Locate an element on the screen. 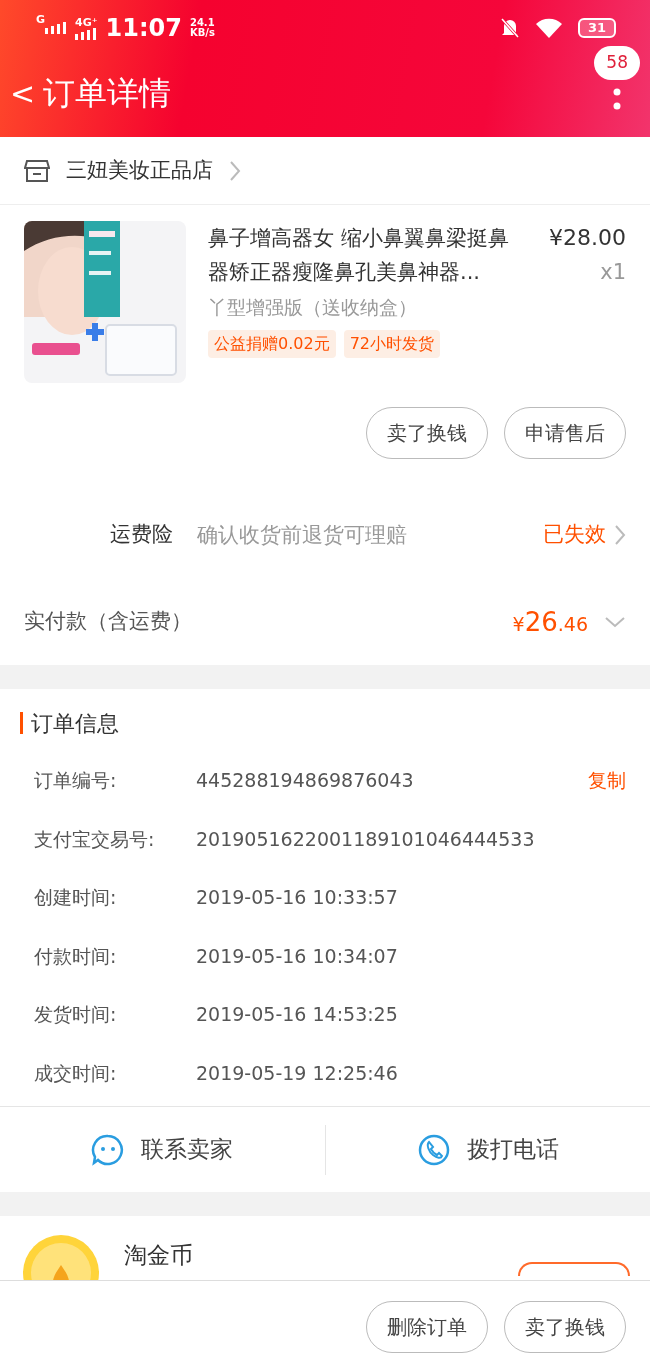  store-icon is located at coordinates (37, 170).